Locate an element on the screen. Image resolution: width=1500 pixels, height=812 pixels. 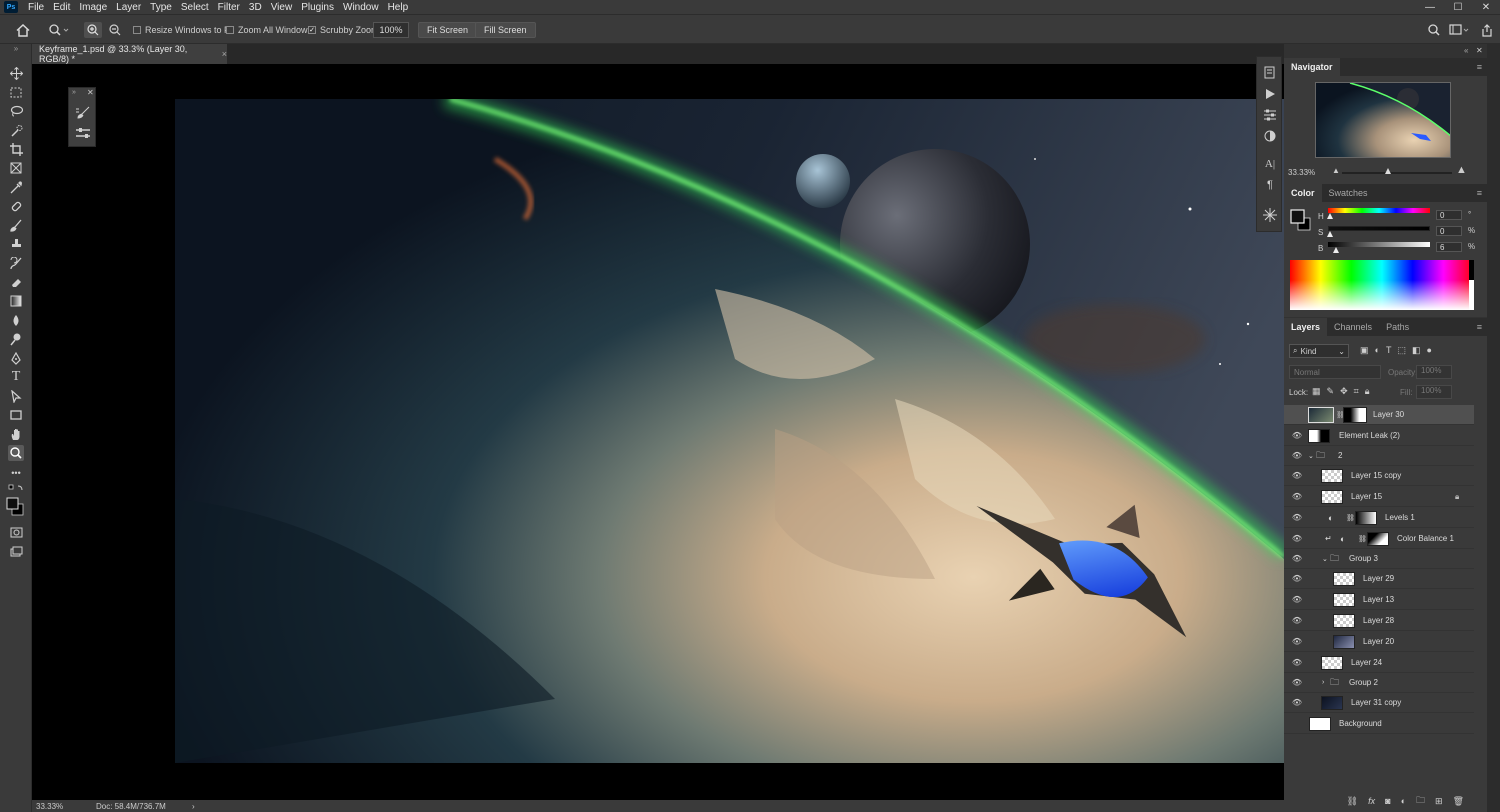
navigator-zoom-slider is located at coordinates (1397, 171).